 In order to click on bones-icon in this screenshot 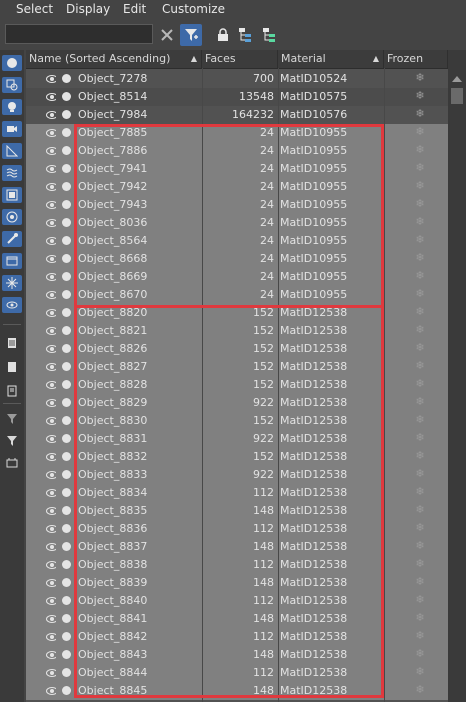, I will do `click(12, 239)`.